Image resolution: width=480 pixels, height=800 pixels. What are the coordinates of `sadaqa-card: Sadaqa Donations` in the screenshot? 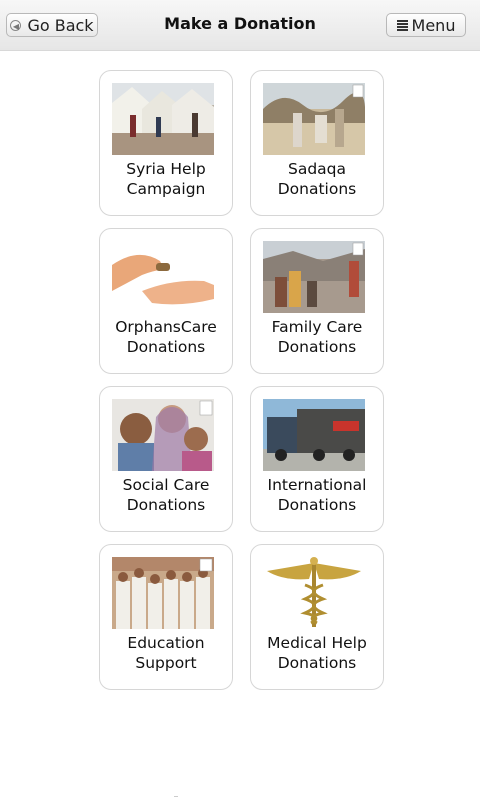 It's located at (317, 143).